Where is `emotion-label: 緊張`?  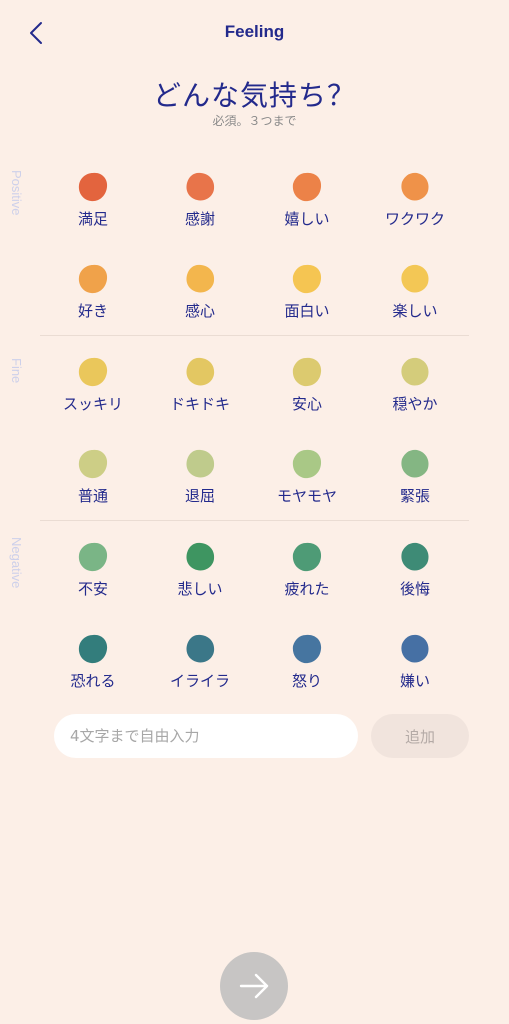
emotion-label: 緊張 is located at coordinates (414, 496).